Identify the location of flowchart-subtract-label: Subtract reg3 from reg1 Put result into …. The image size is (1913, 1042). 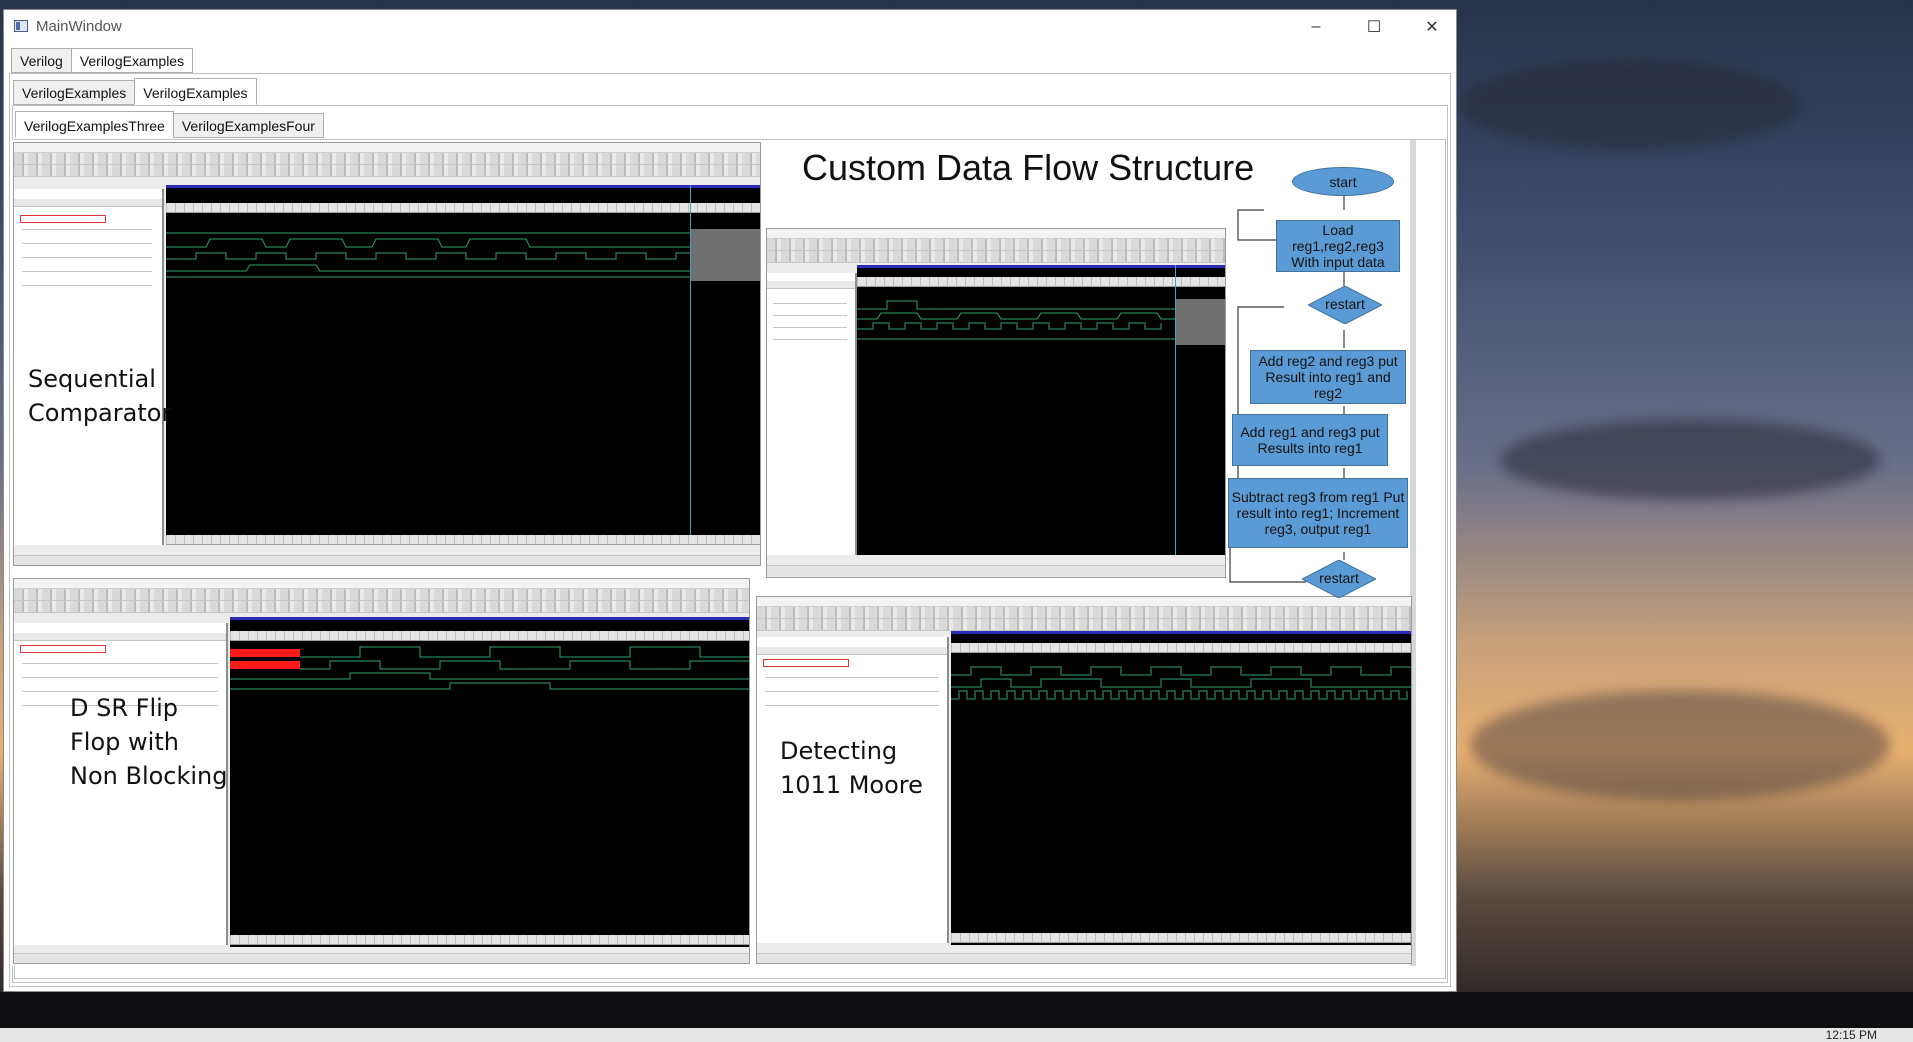
(1318, 513).